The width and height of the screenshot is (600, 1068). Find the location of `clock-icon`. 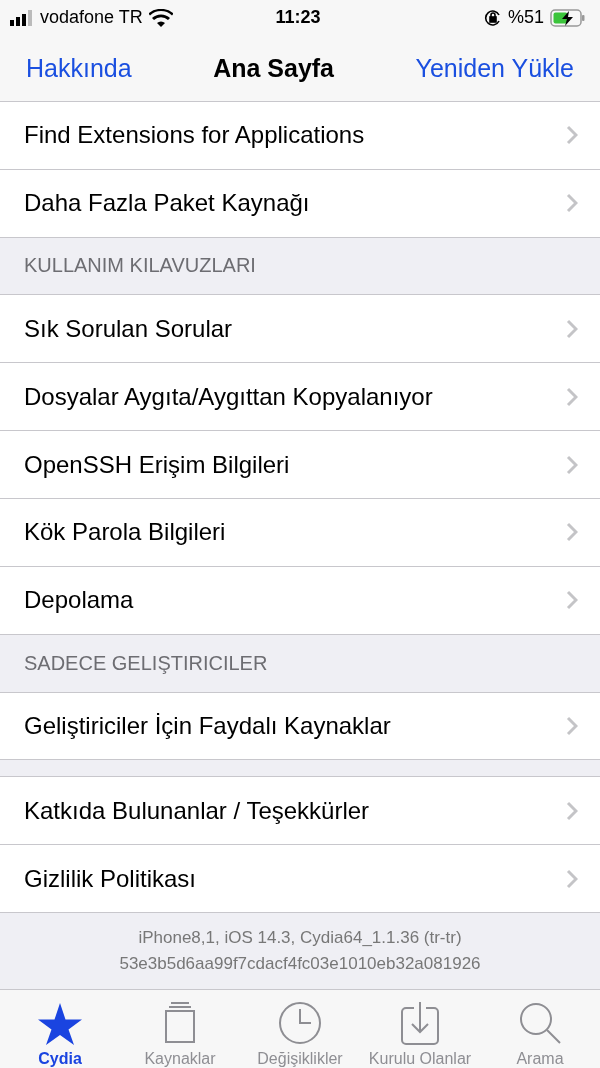

clock-icon is located at coordinates (300, 1022).